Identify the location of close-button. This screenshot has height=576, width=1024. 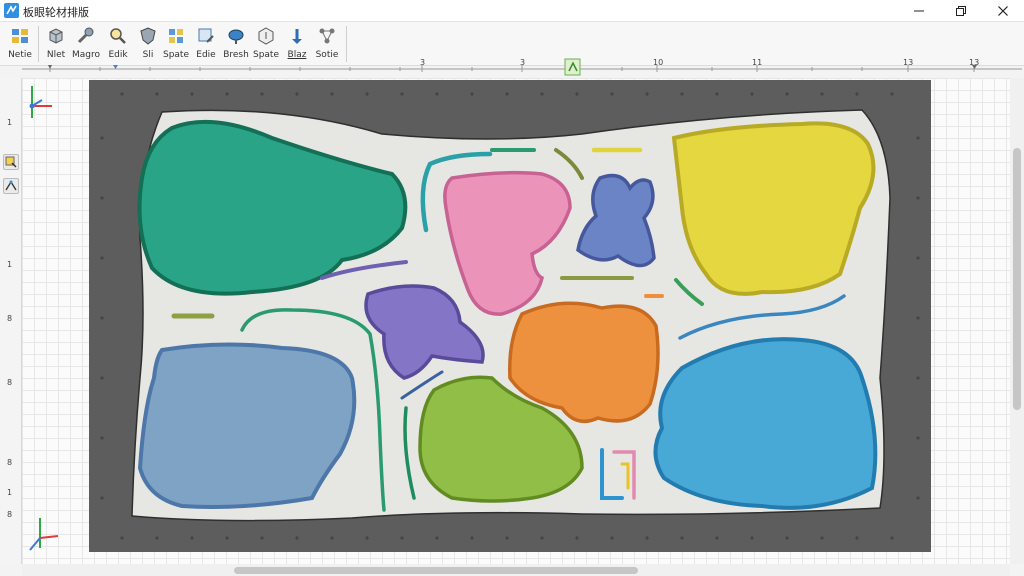
(1003, 11).